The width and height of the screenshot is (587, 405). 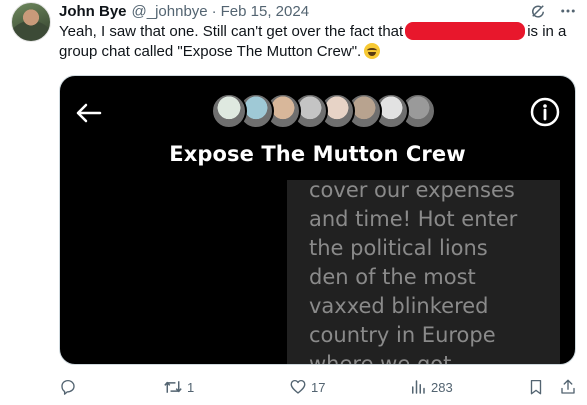 I want to click on views-button: 283, so click(x=431, y=387).